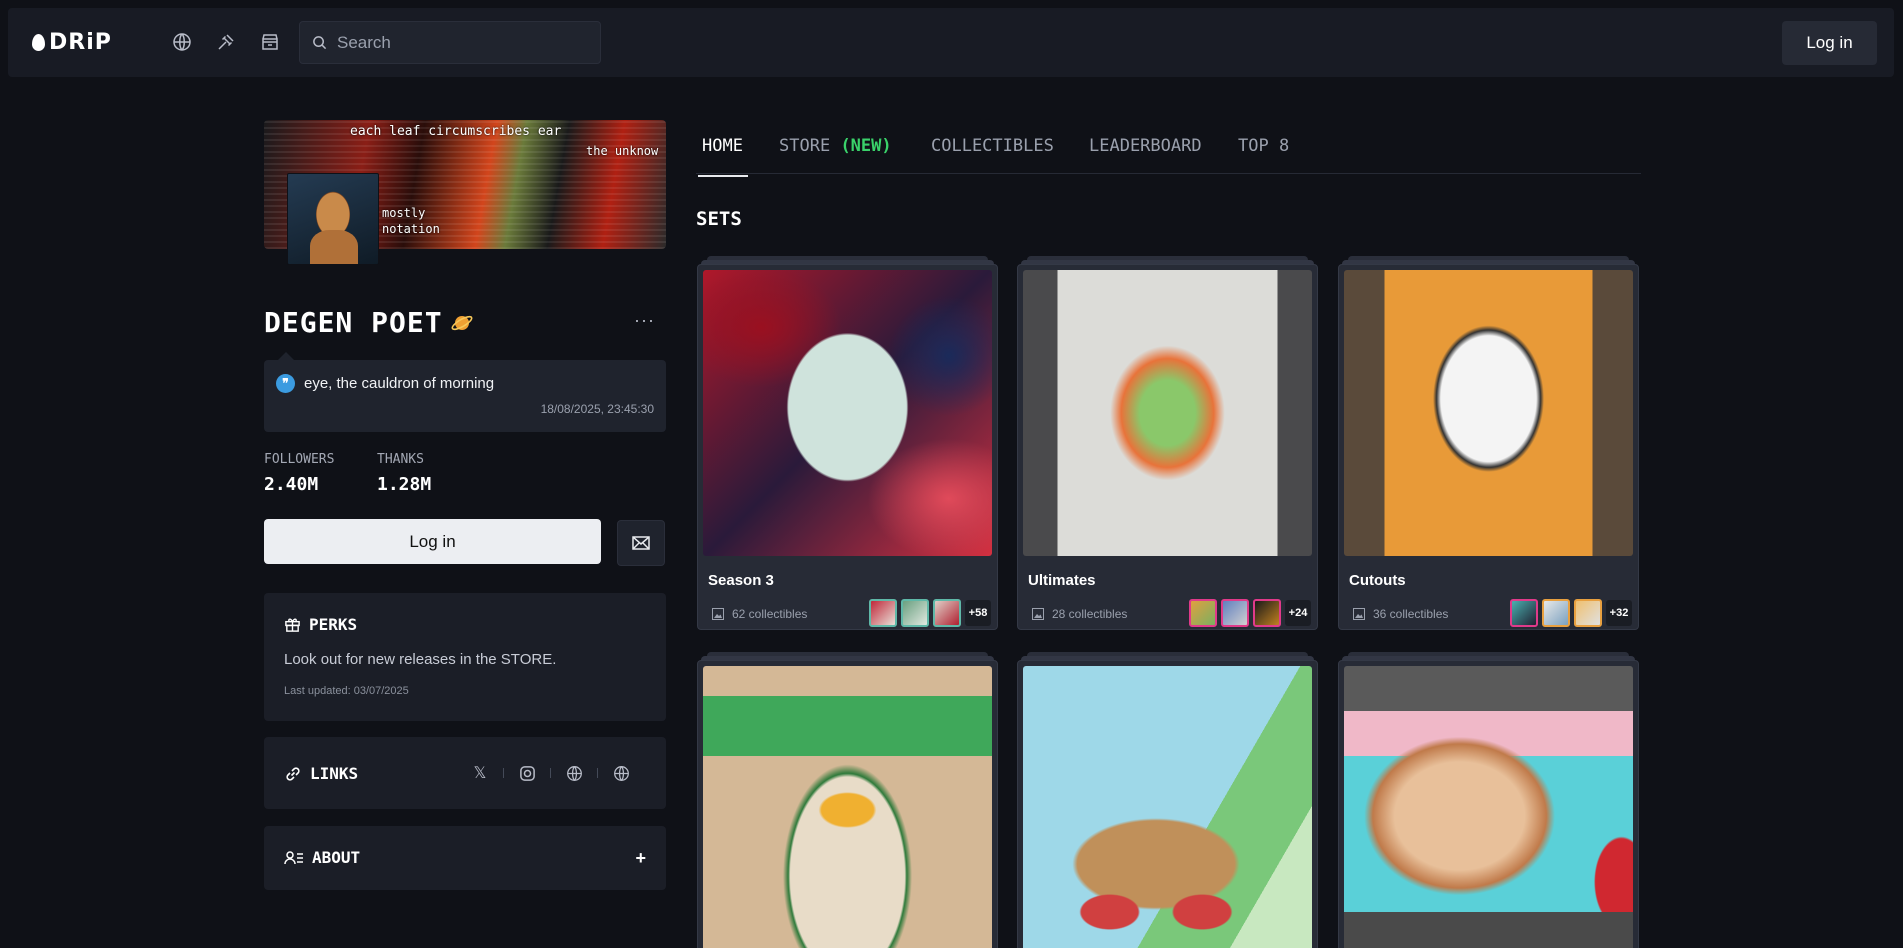 This screenshot has width=1903, height=948. Describe the element at coordinates (404, 484) in the screenshot. I see `thanks-value: 1.28M` at that location.